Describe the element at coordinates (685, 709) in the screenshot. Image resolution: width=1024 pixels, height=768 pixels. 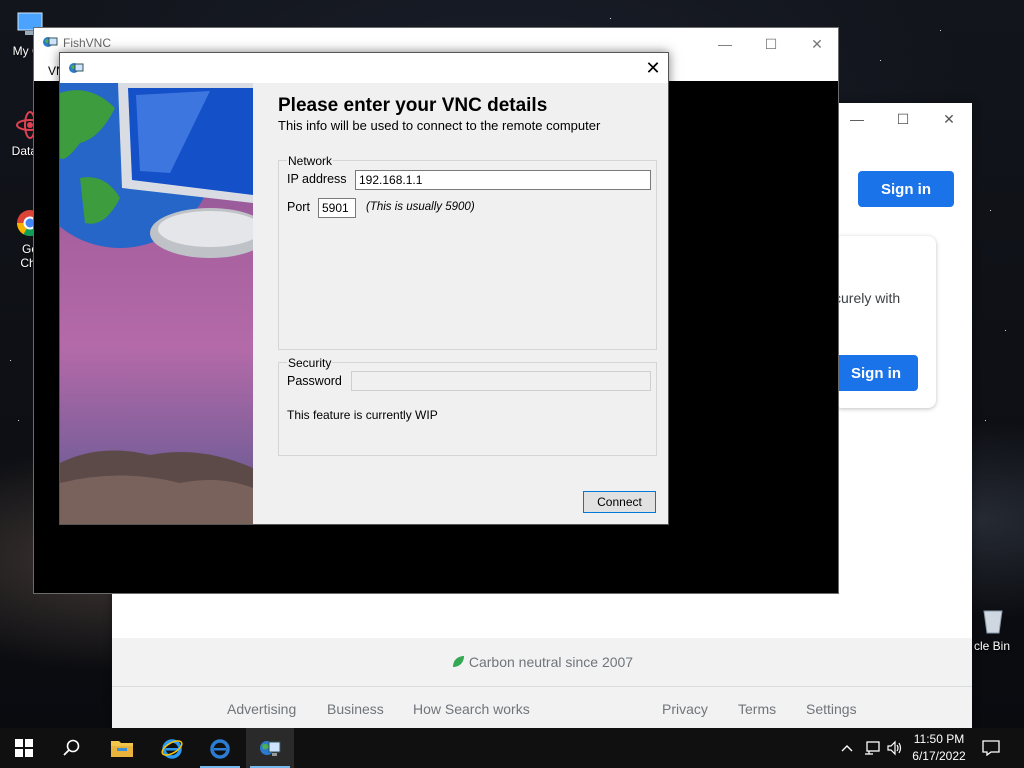
I see `footer-link-privacy: Privacy` at that location.